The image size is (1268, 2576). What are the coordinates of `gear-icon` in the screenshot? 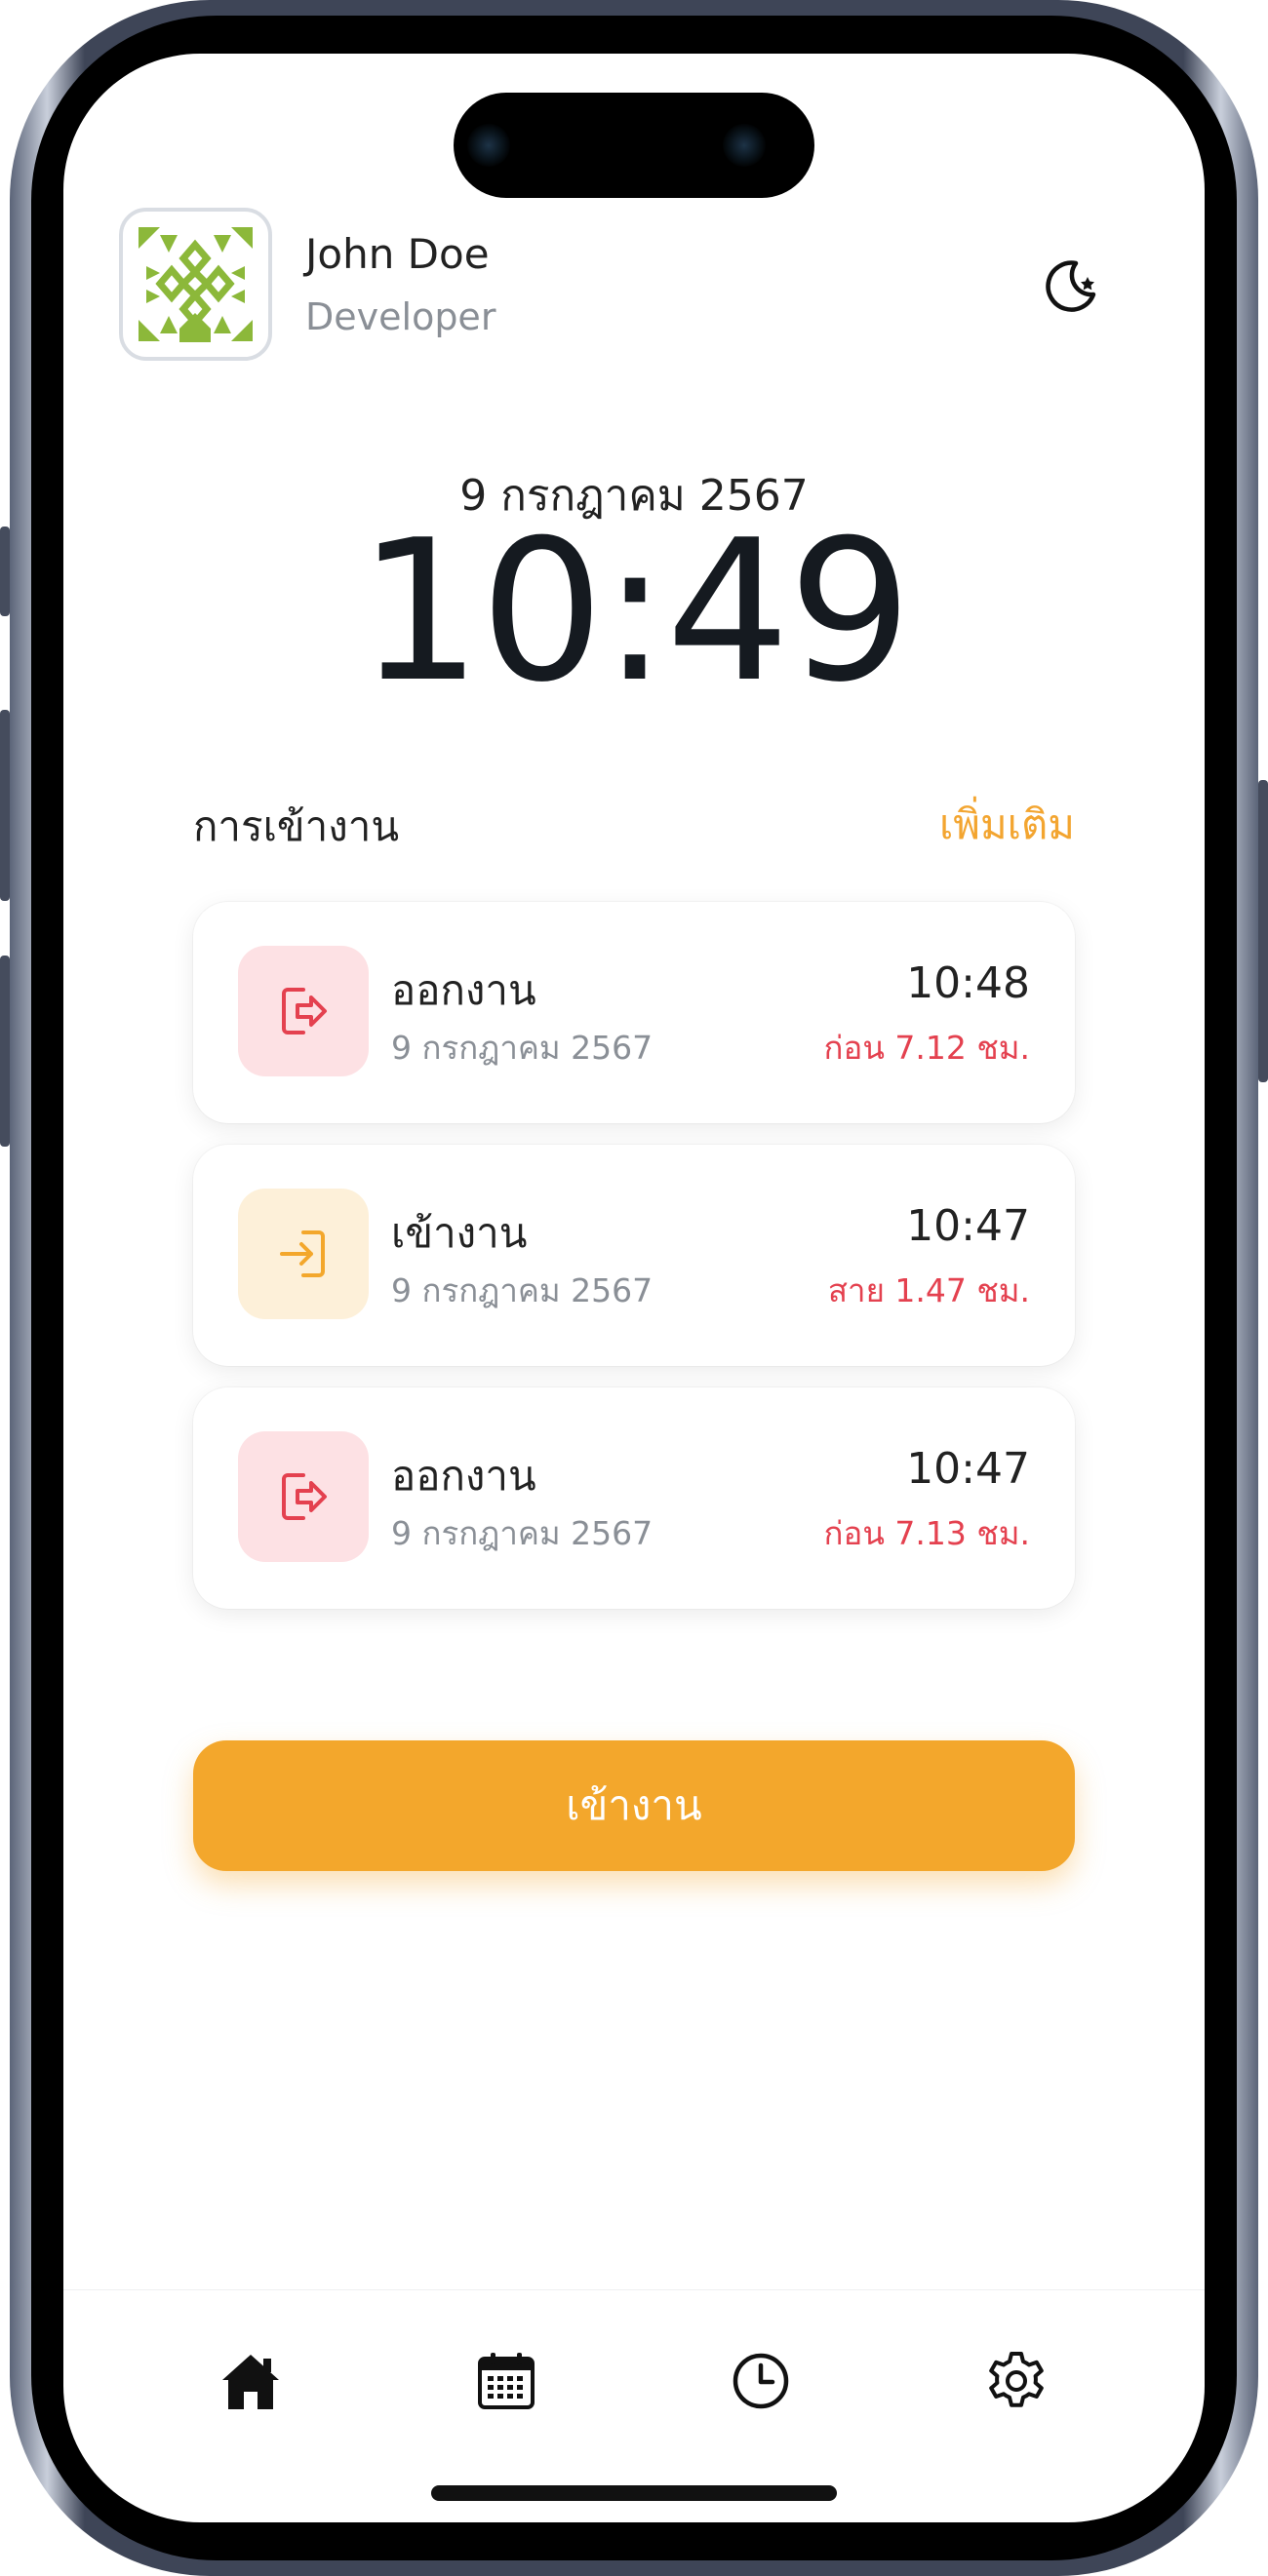 It's located at (1016, 2379).